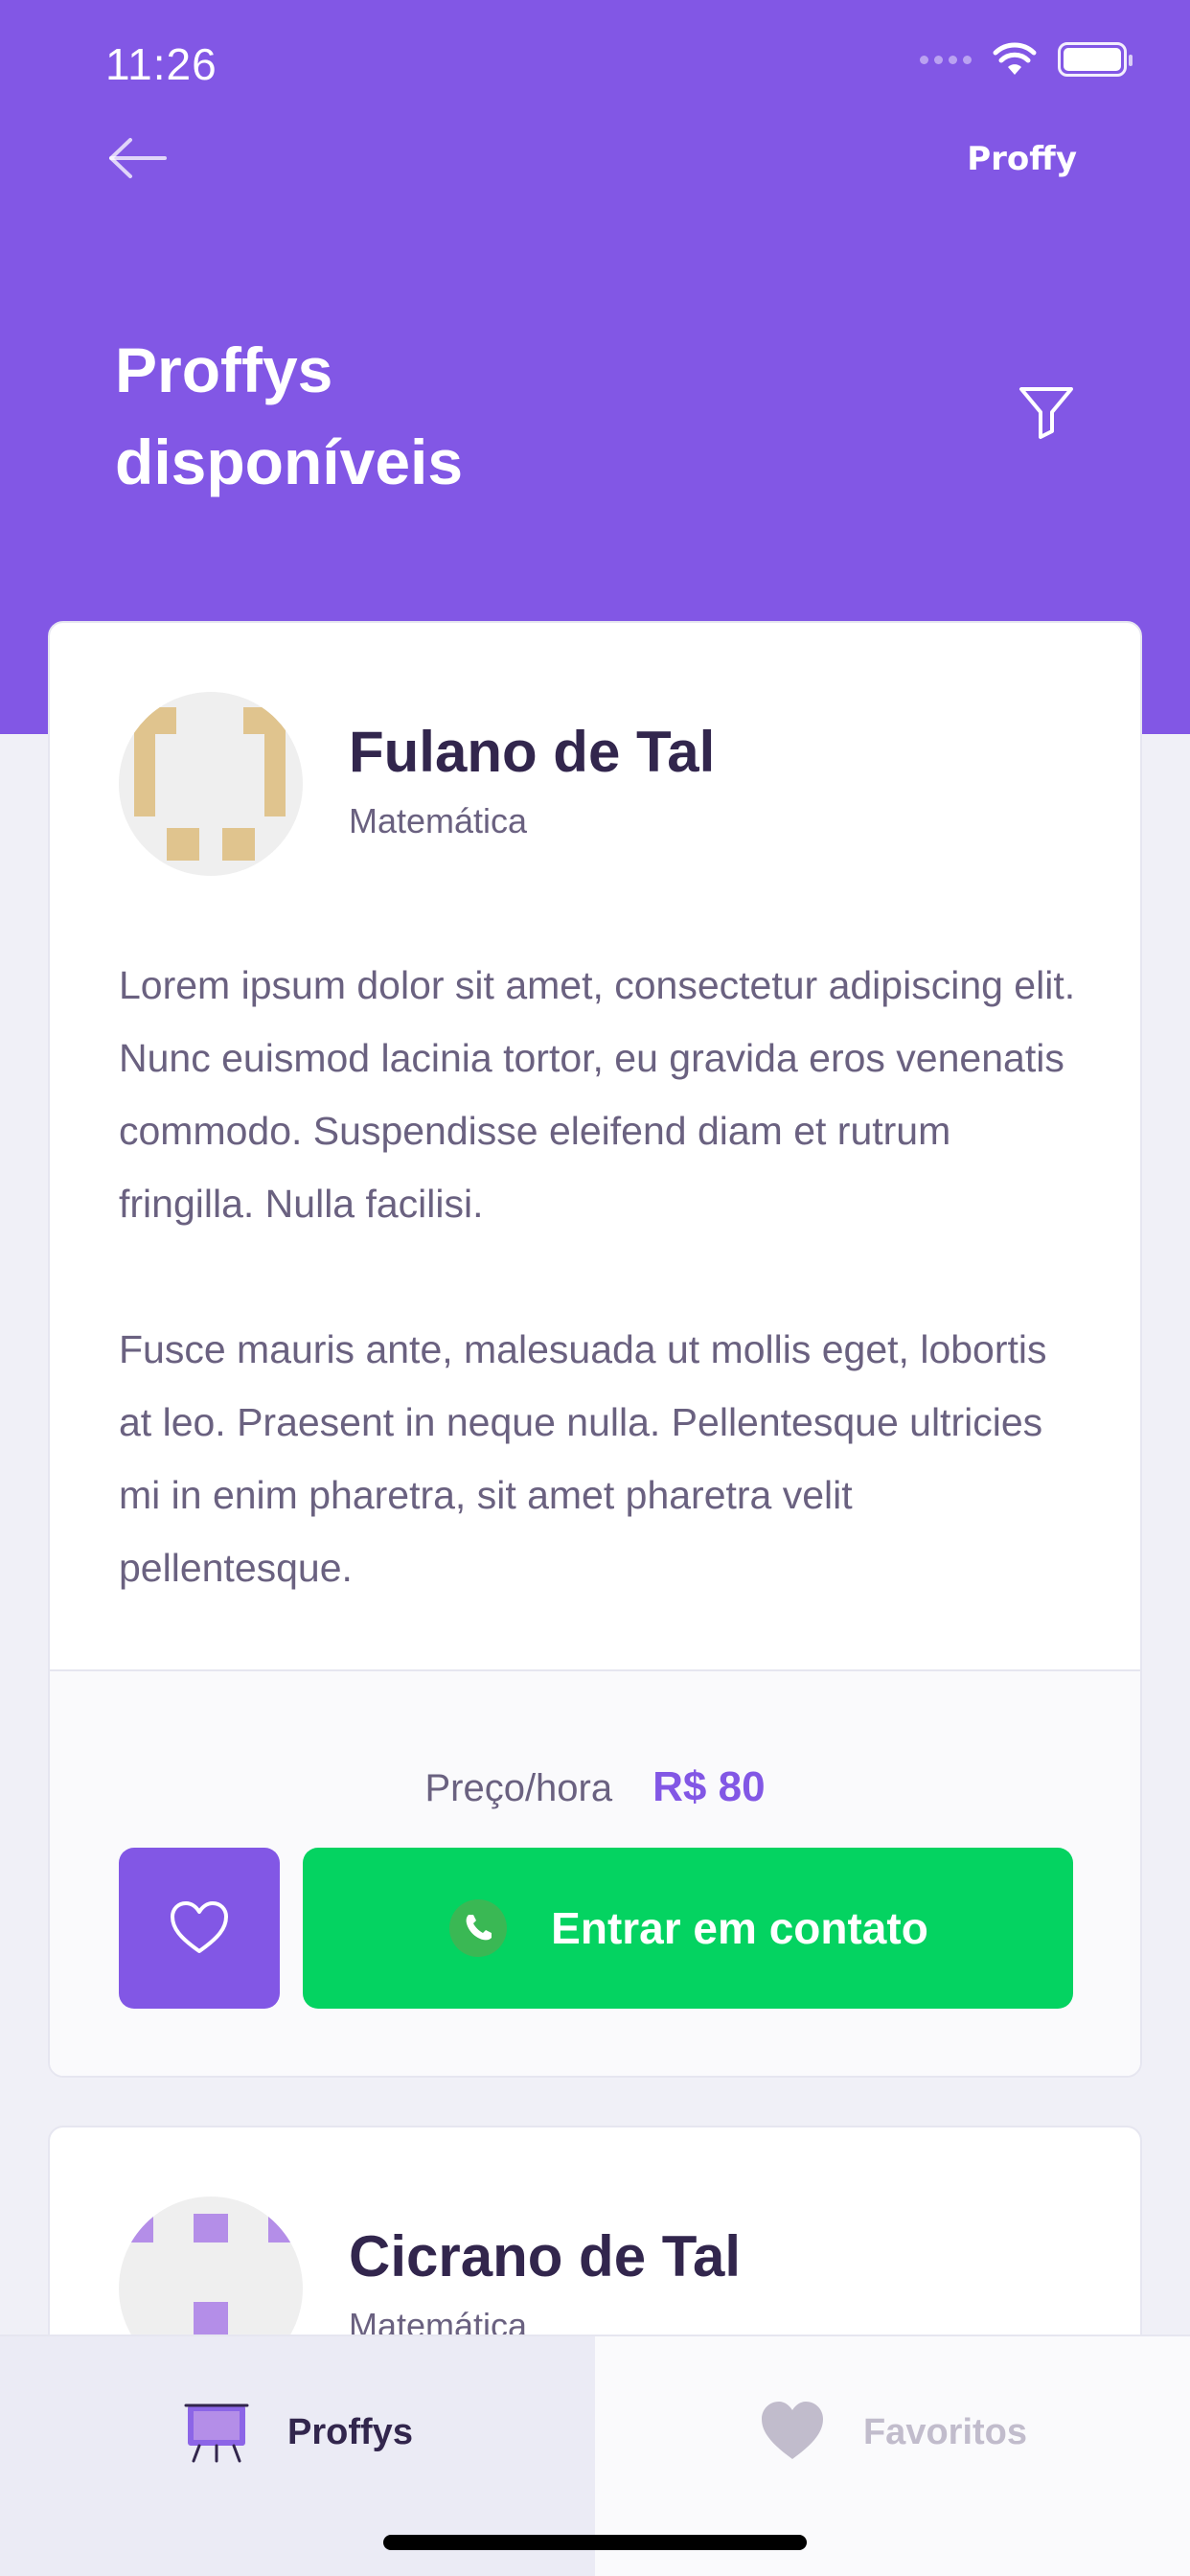 The image size is (1190, 2576). What do you see at coordinates (350, 2431) in the screenshot?
I see `tab-label: Proffys` at bounding box center [350, 2431].